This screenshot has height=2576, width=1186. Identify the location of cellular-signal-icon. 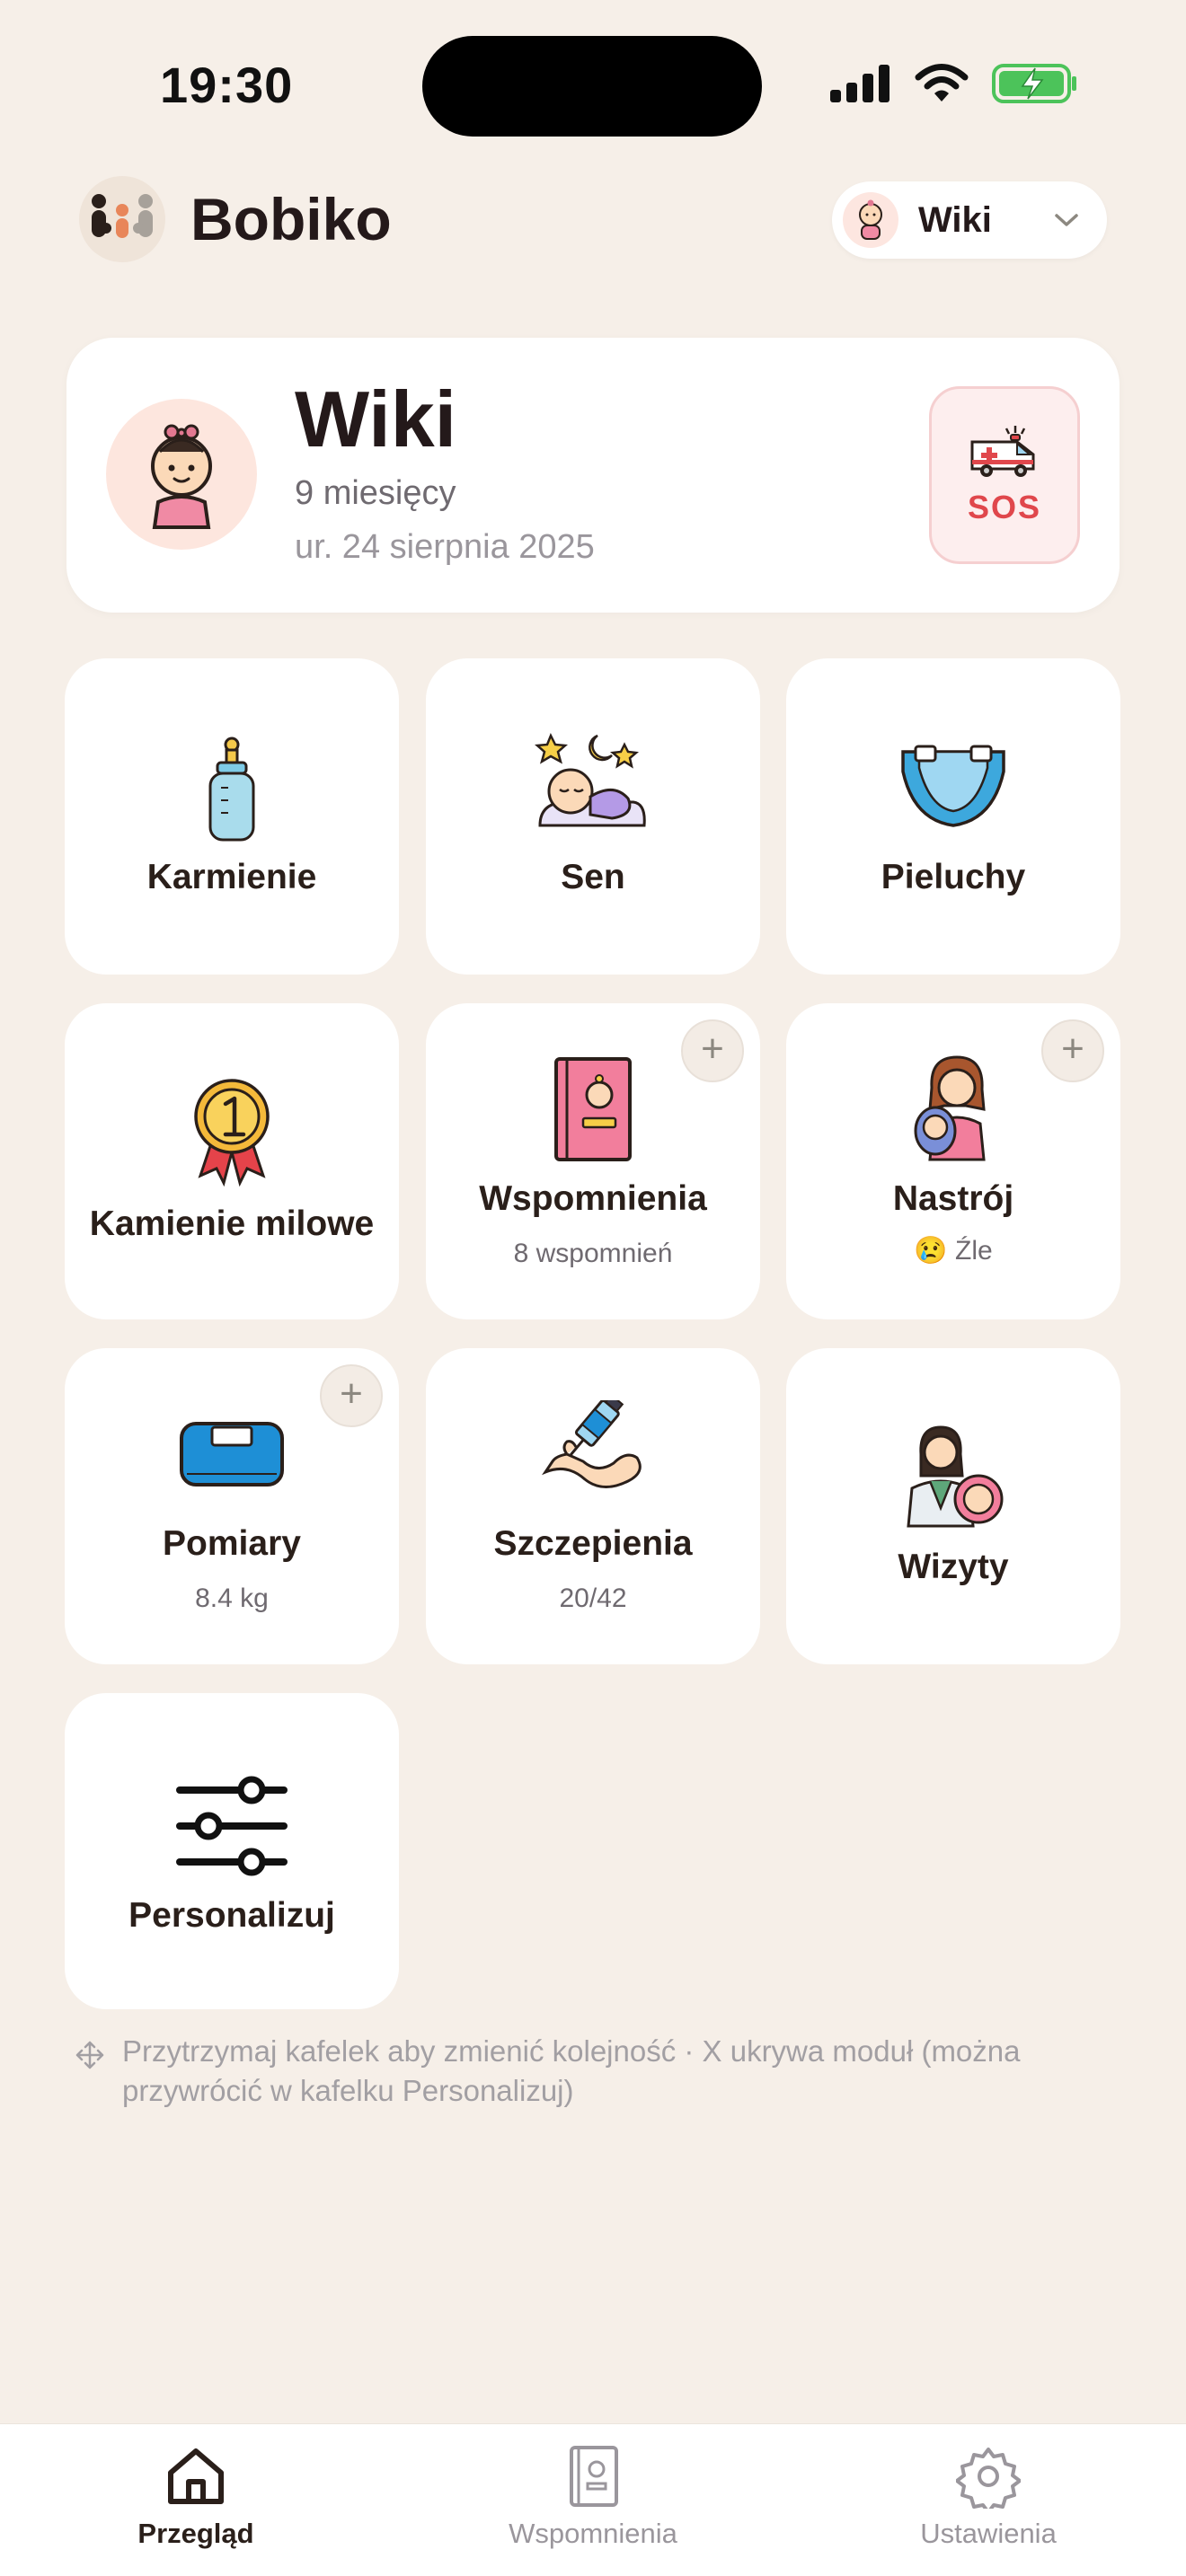
(860, 83).